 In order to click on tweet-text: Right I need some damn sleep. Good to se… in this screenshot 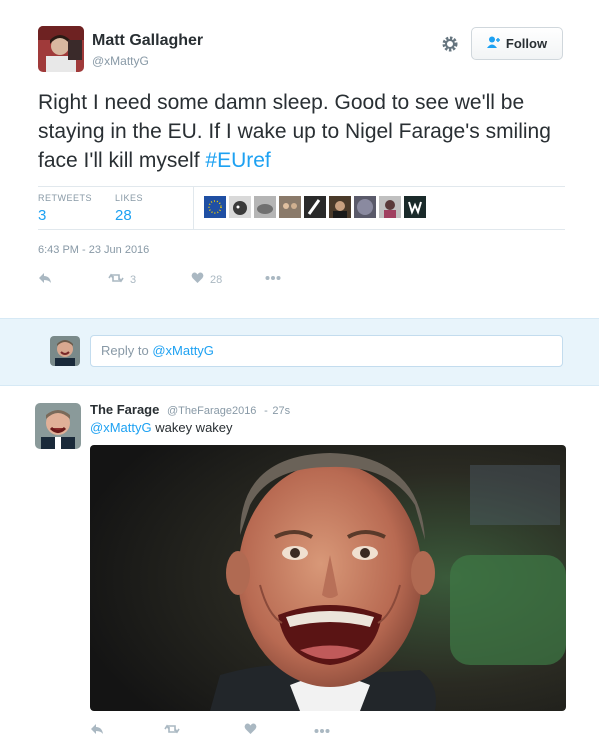, I will do `click(303, 131)`.